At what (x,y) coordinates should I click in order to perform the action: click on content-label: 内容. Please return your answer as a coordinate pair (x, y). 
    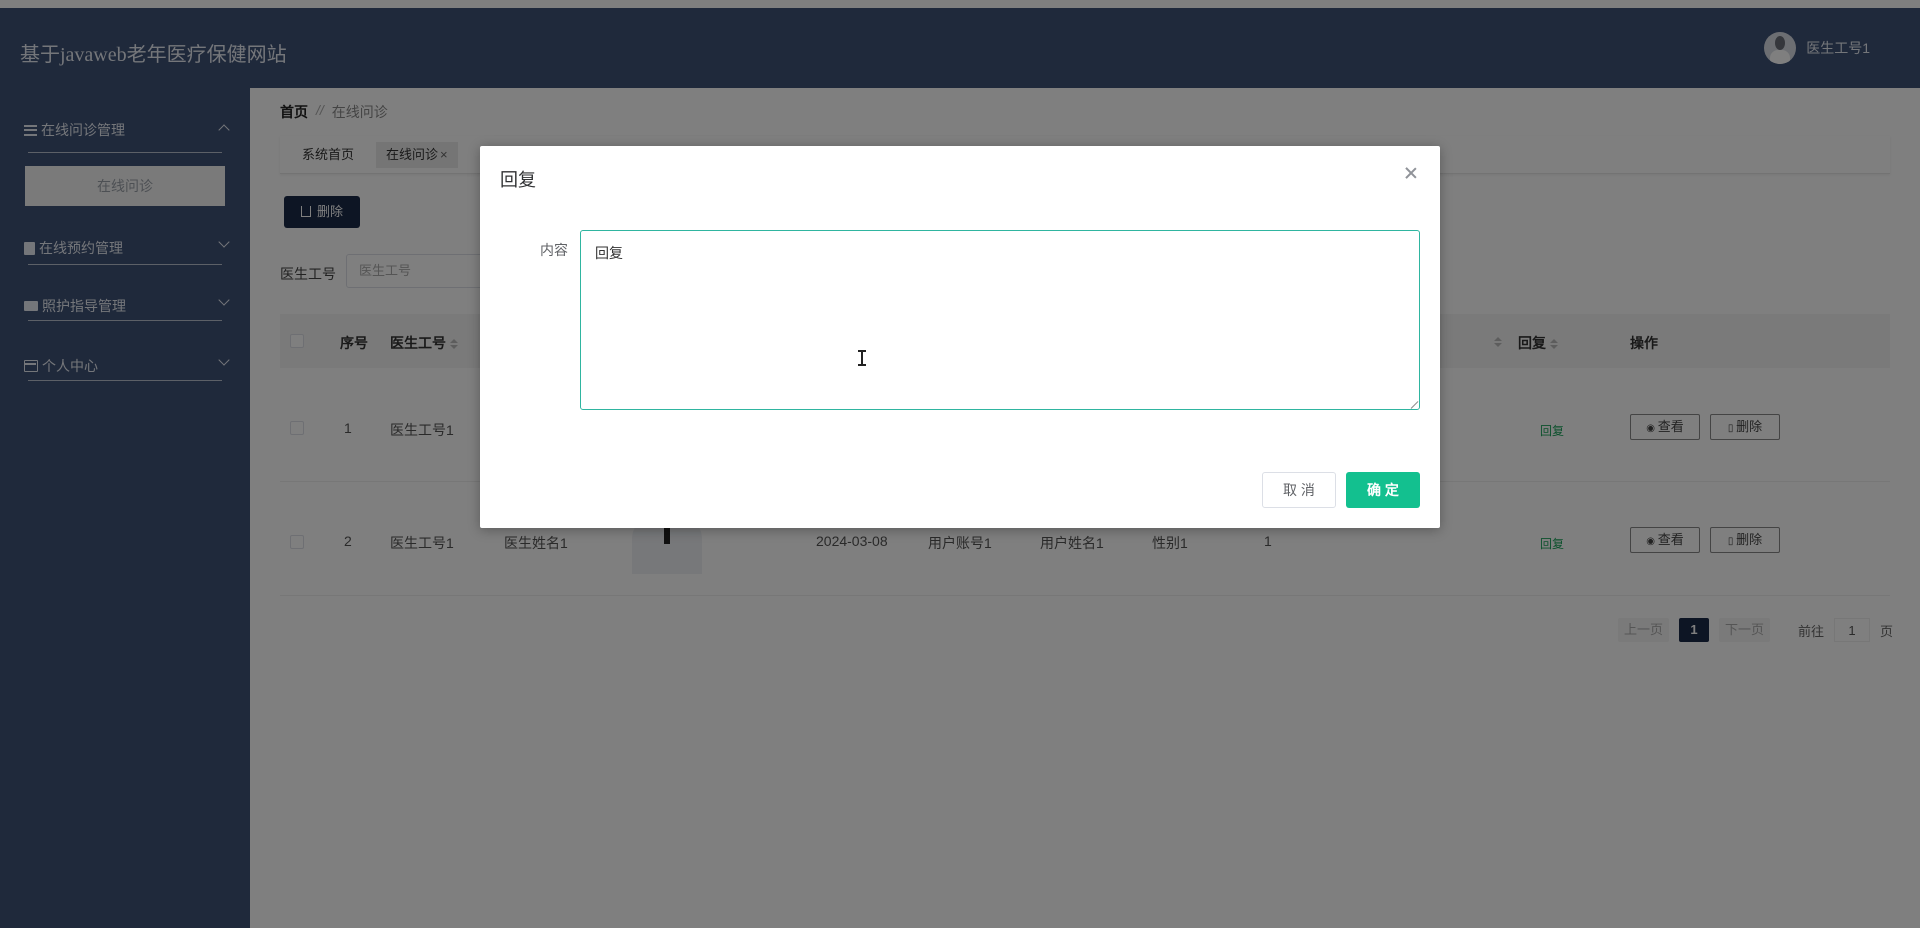
    Looking at the image, I should click on (554, 250).